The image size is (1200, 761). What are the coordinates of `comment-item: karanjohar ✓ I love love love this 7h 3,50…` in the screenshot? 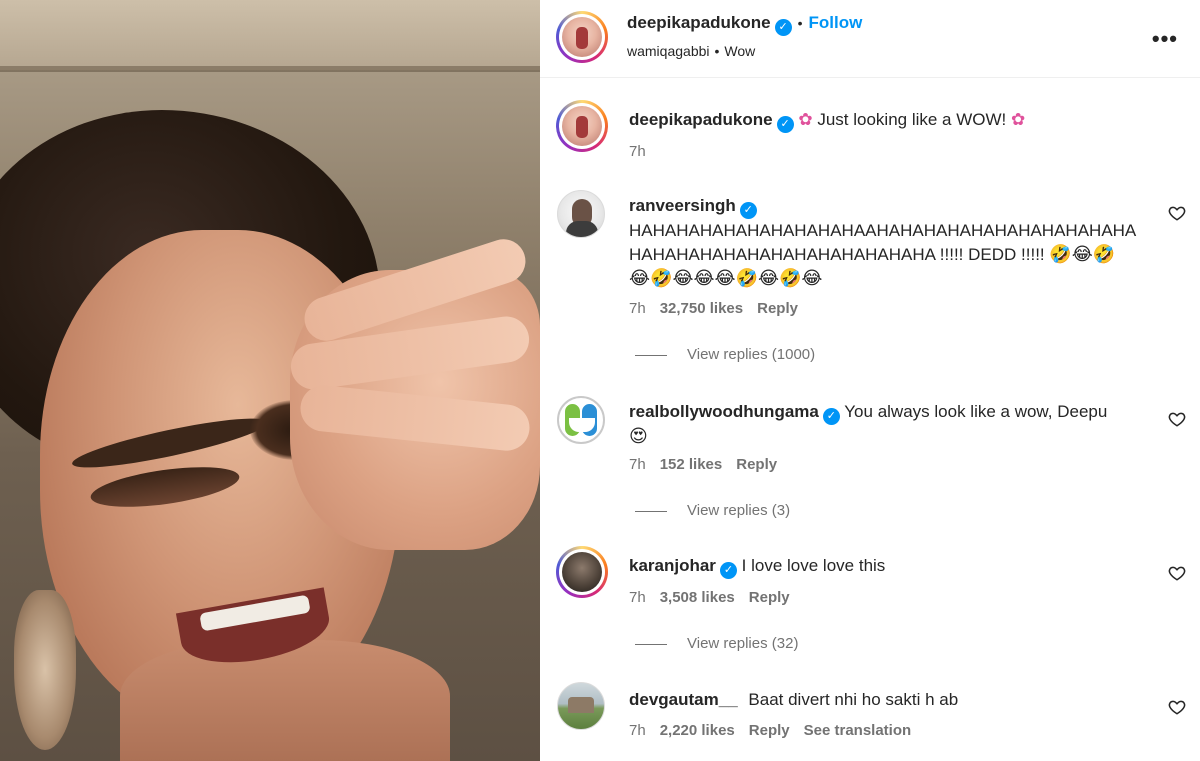 It's located at (870, 601).